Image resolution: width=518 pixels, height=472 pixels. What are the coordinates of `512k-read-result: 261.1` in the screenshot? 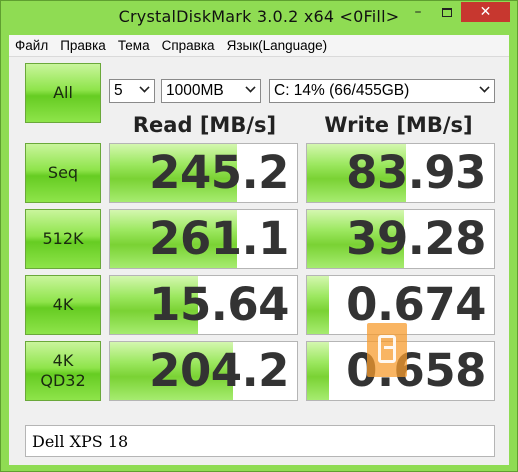 It's located at (203, 239).